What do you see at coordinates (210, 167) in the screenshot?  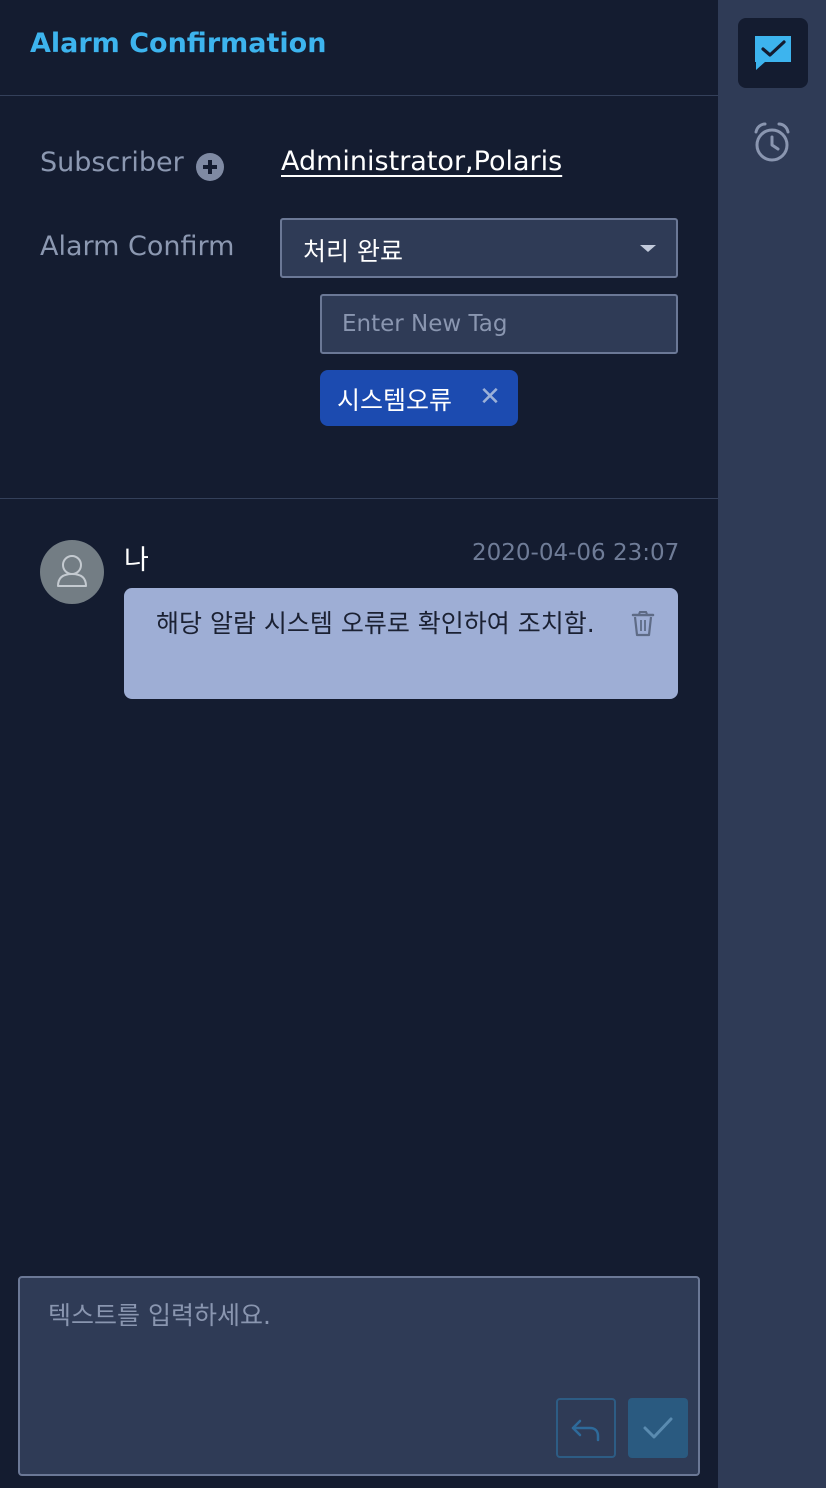 I see `add-subscriber-icon` at bounding box center [210, 167].